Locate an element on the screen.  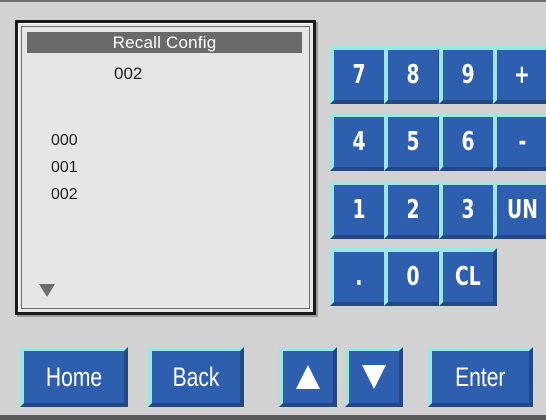
scroll-down-button is located at coordinates (374, 377).